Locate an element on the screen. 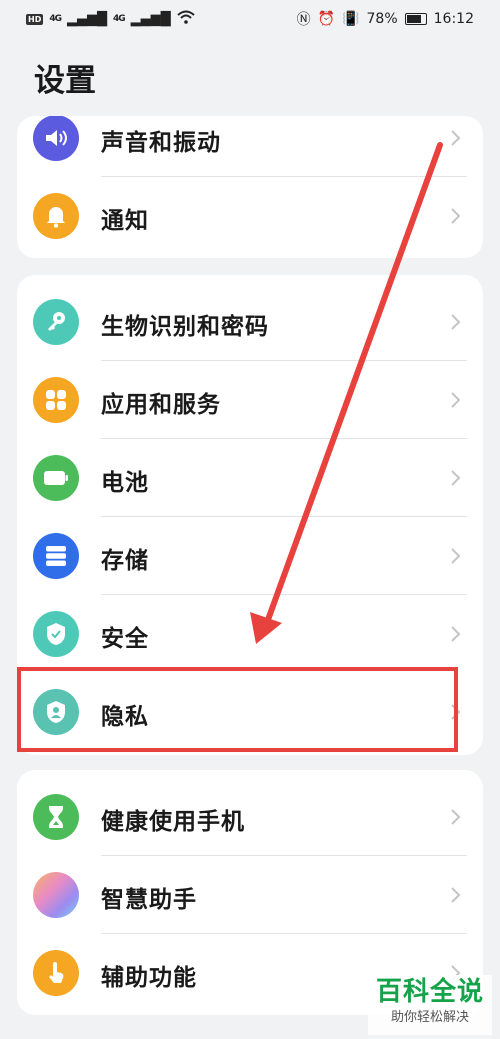 This screenshot has width=500, height=1039. clock: 16:12 is located at coordinates (453, 19).